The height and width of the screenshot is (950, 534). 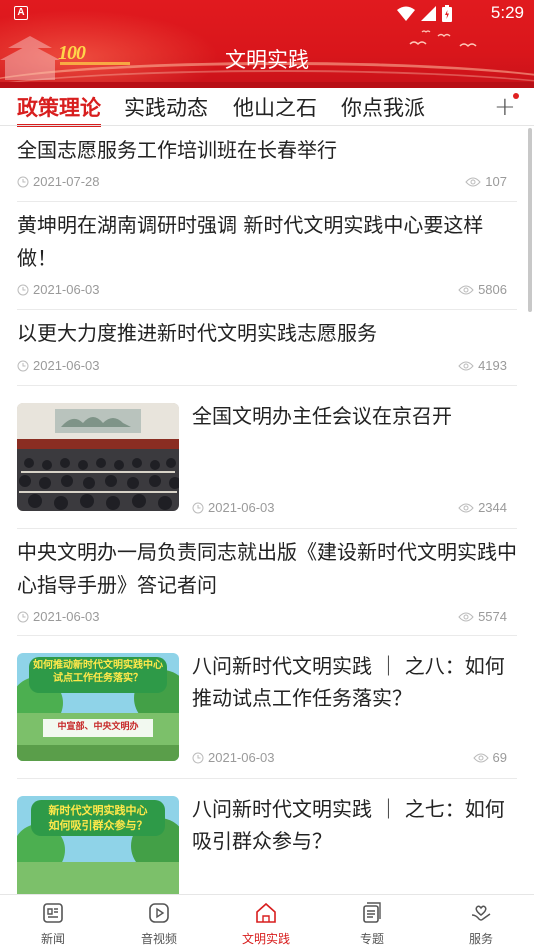 What do you see at coordinates (98, 825) in the screenshot?
I see `thumbnail-caption: 如何吸引群众参与？` at bounding box center [98, 825].